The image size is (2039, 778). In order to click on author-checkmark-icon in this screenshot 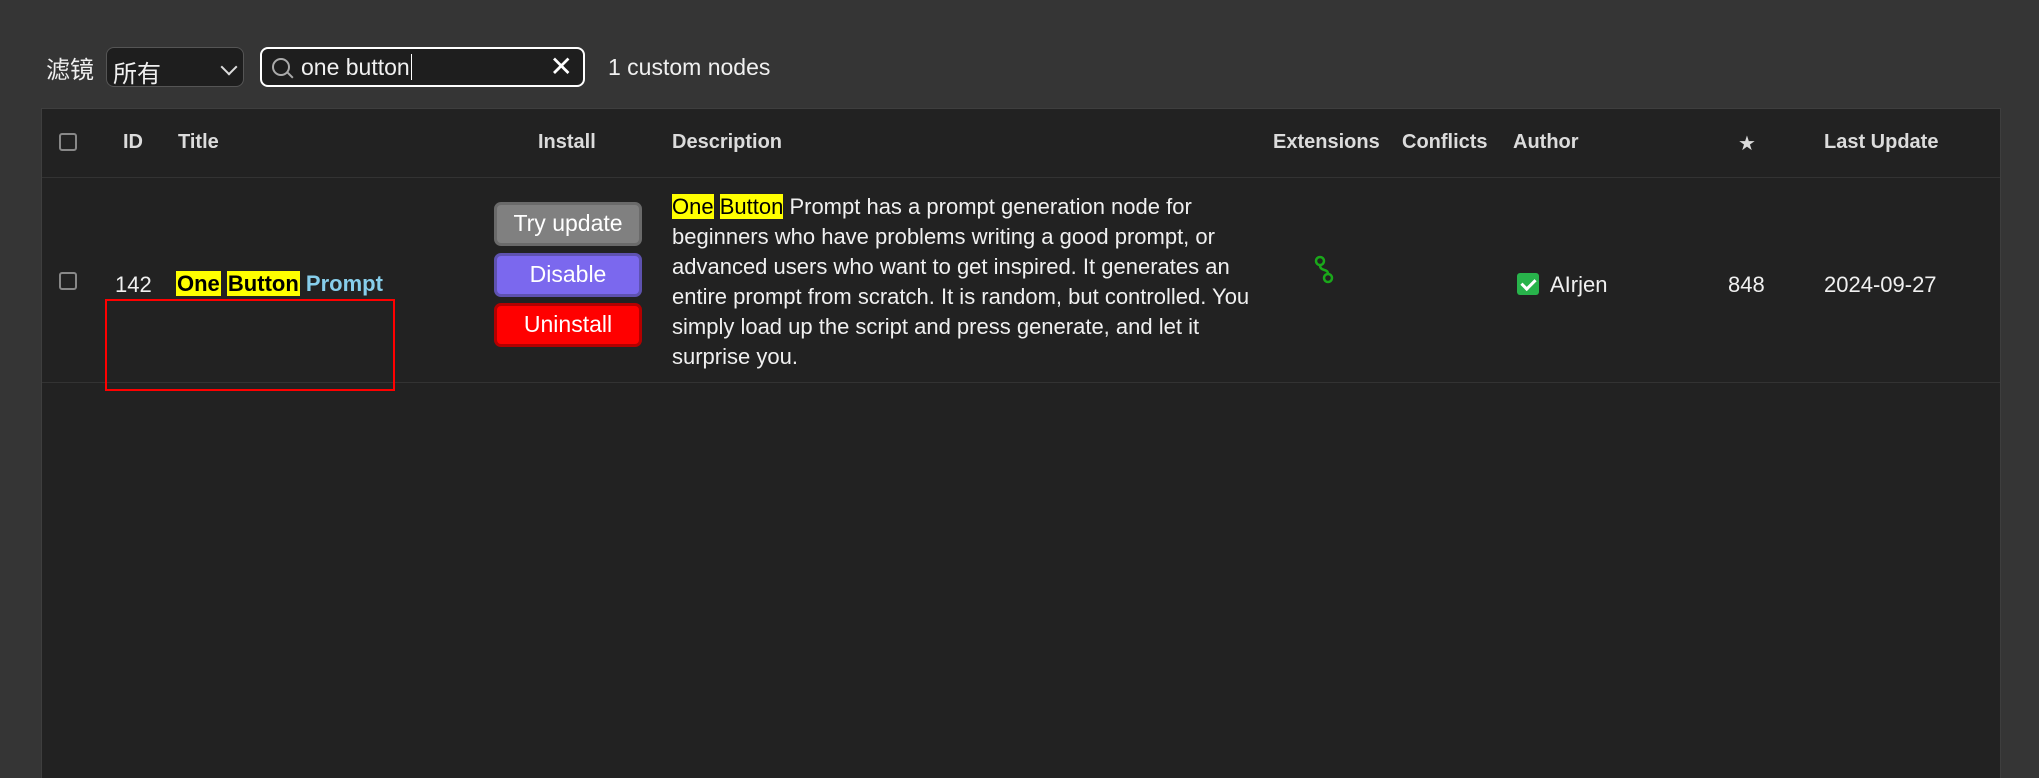, I will do `click(1528, 284)`.